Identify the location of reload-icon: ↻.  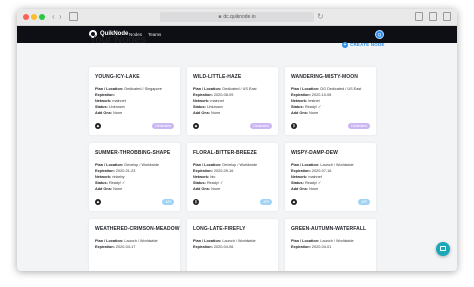
(320, 17).